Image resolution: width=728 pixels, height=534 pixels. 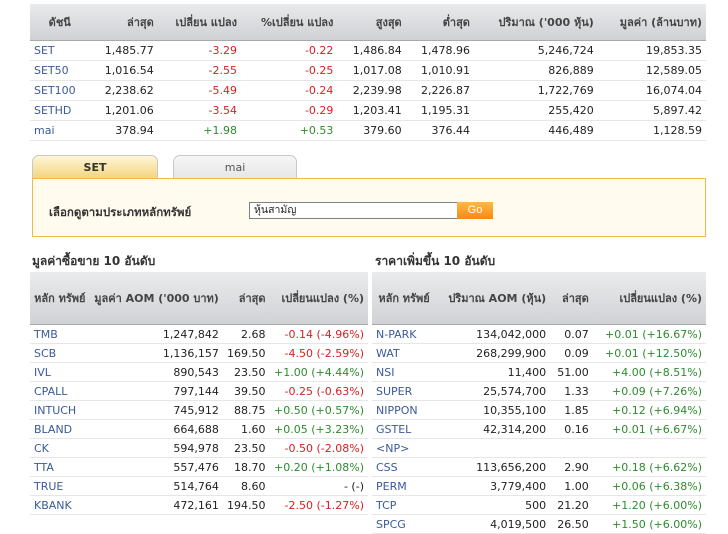 What do you see at coordinates (493, 524) in the screenshot?
I see `aom-volume: 4,019,500` at bounding box center [493, 524].